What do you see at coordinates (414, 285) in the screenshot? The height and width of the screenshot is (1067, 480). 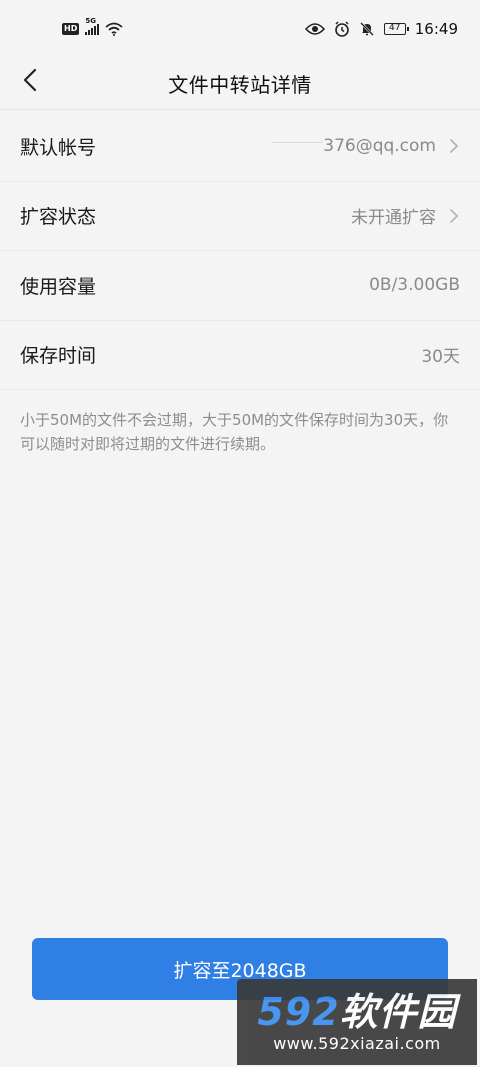 I see `used-capacity-value: 0B/3.00GB` at bounding box center [414, 285].